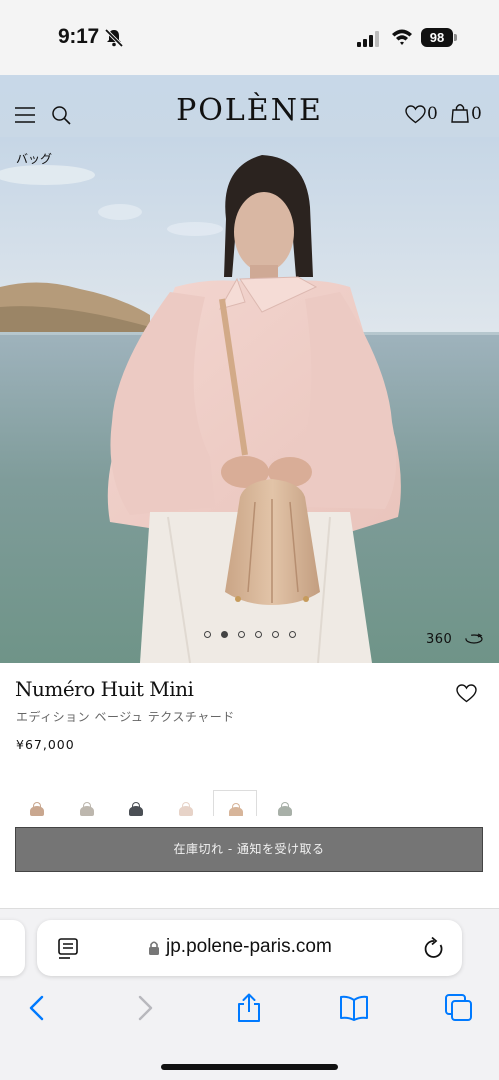 This screenshot has width=499, height=1080. I want to click on battery-indicator: 98, so click(439, 37).